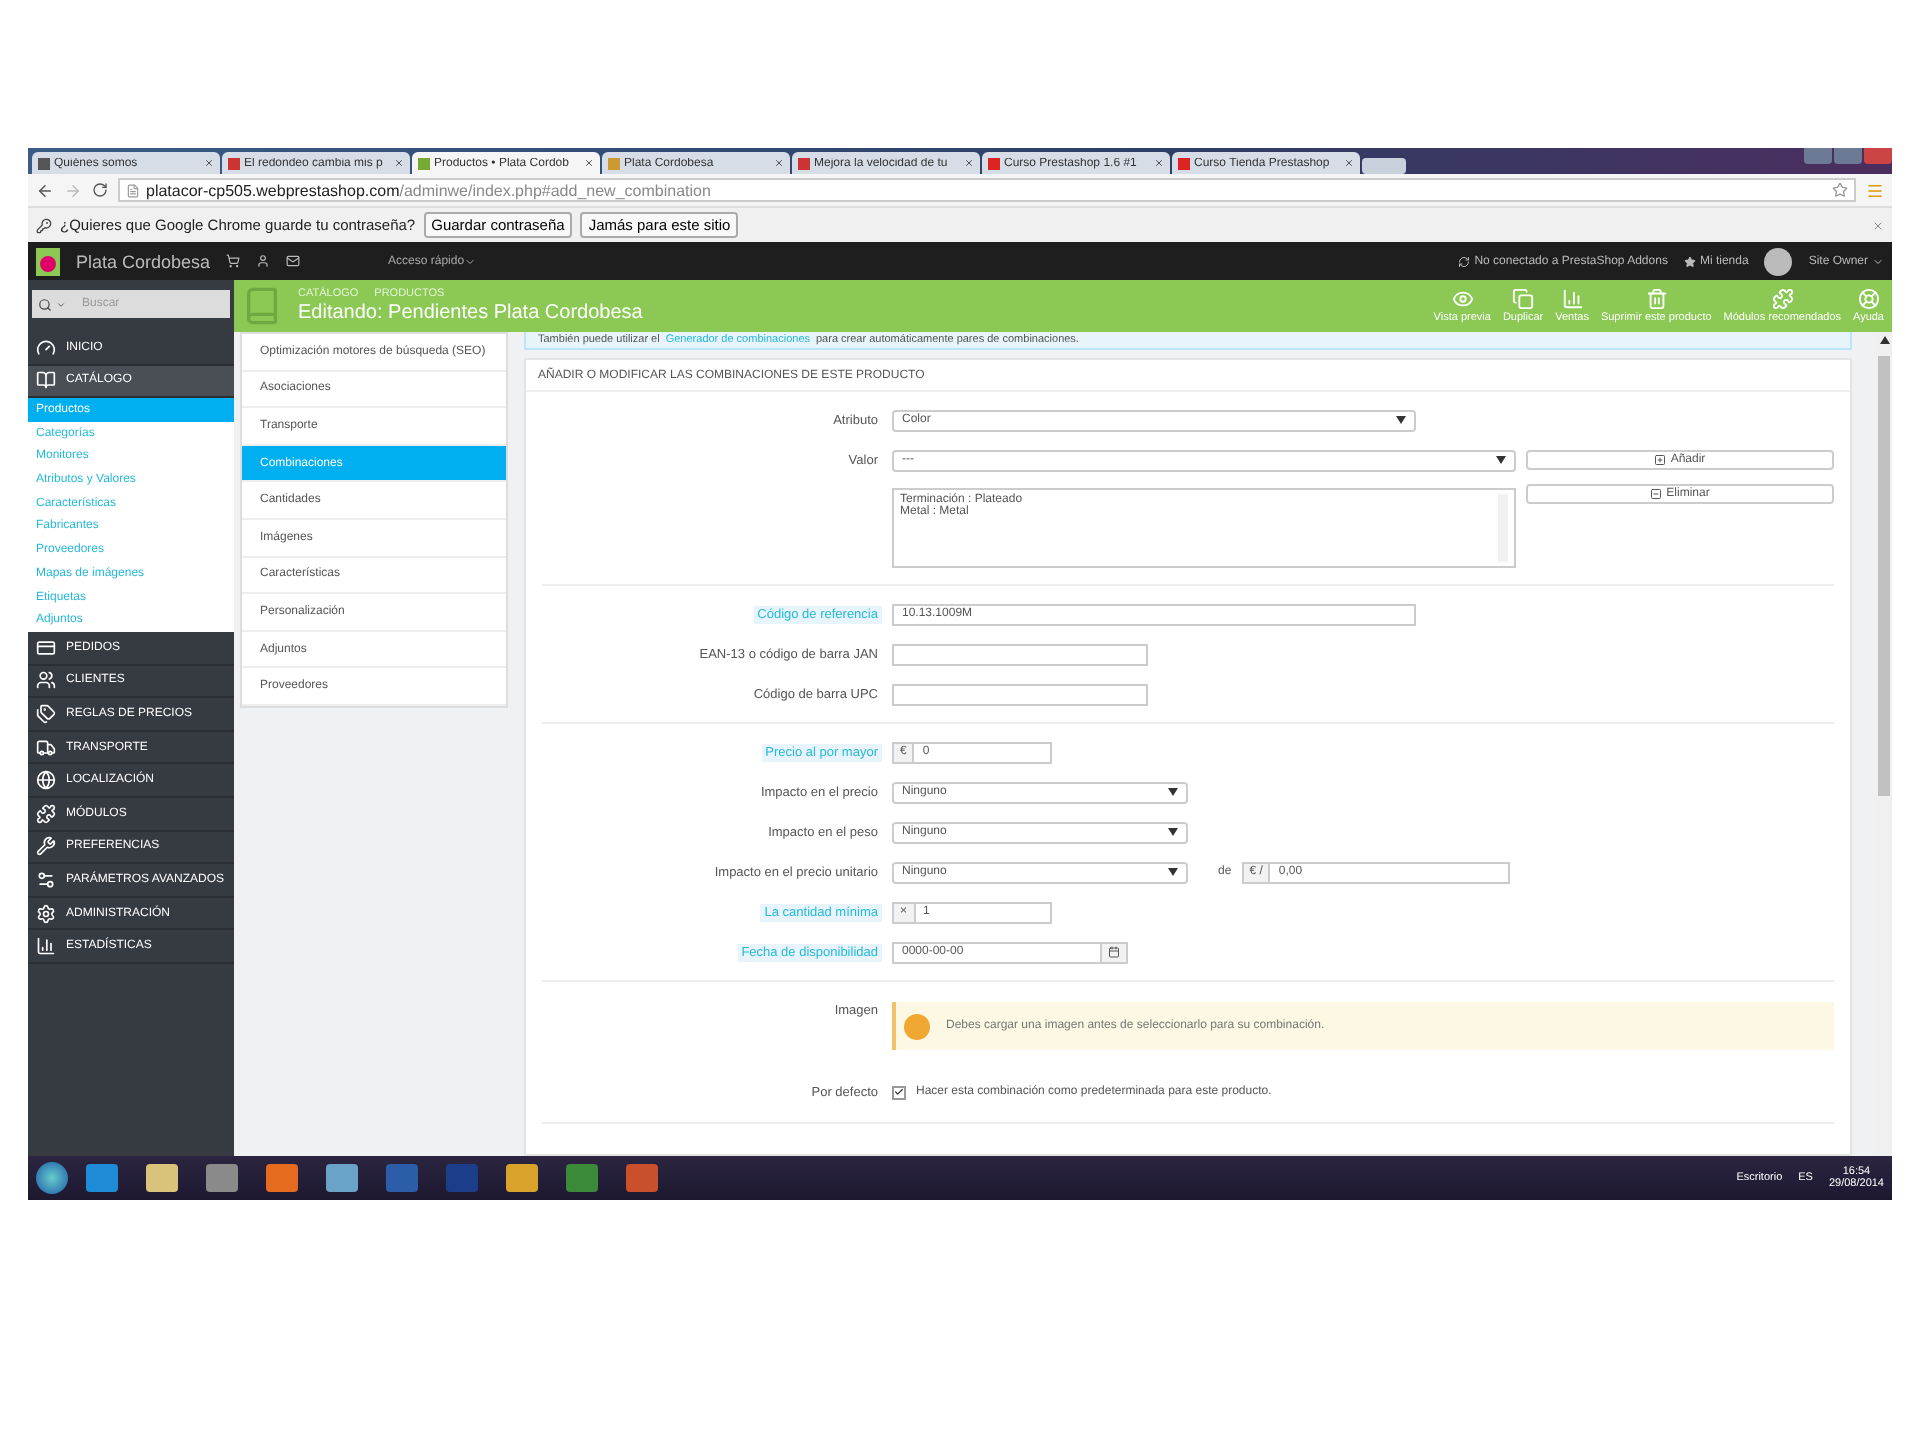 This screenshot has height=1440, width=1920. What do you see at coordinates (1462, 299) in the screenshot?
I see `eye-icon` at bounding box center [1462, 299].